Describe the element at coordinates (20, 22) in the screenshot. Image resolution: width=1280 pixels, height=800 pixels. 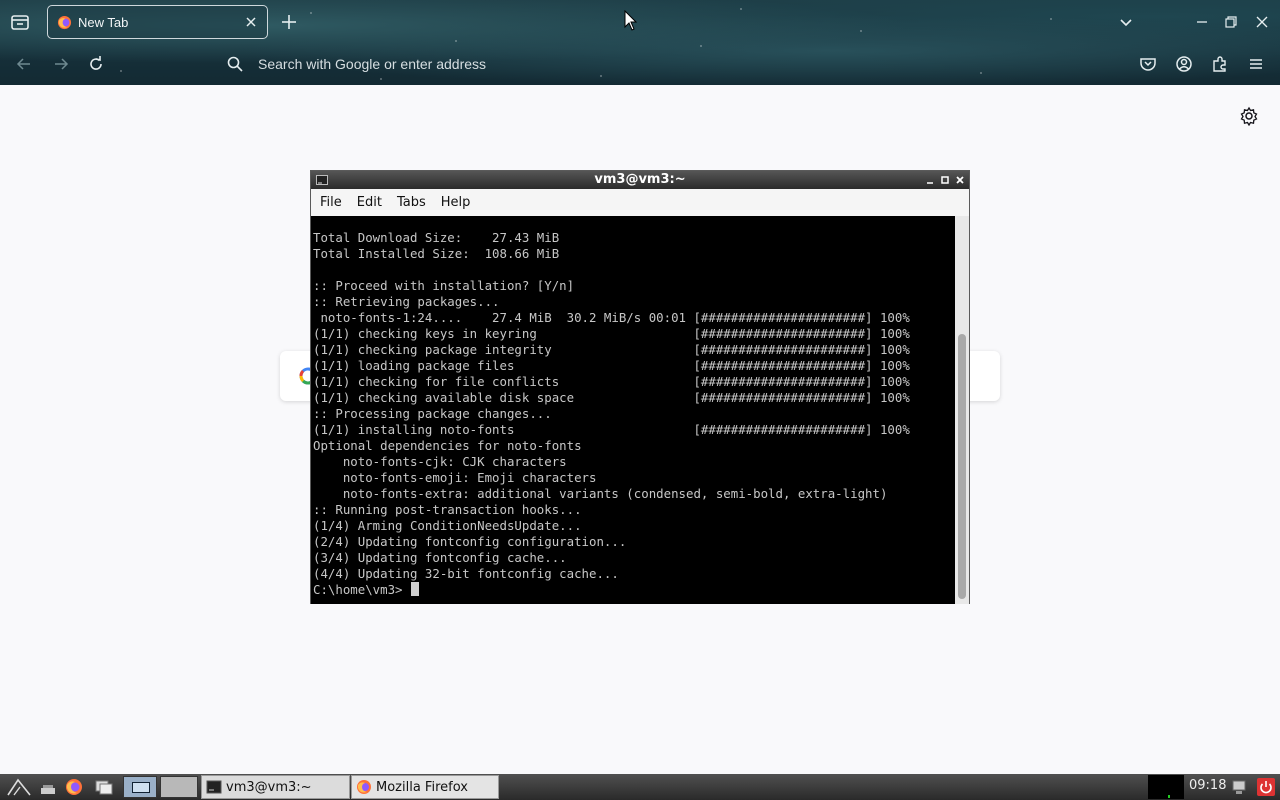
I see `tab-list-icon` at that location.